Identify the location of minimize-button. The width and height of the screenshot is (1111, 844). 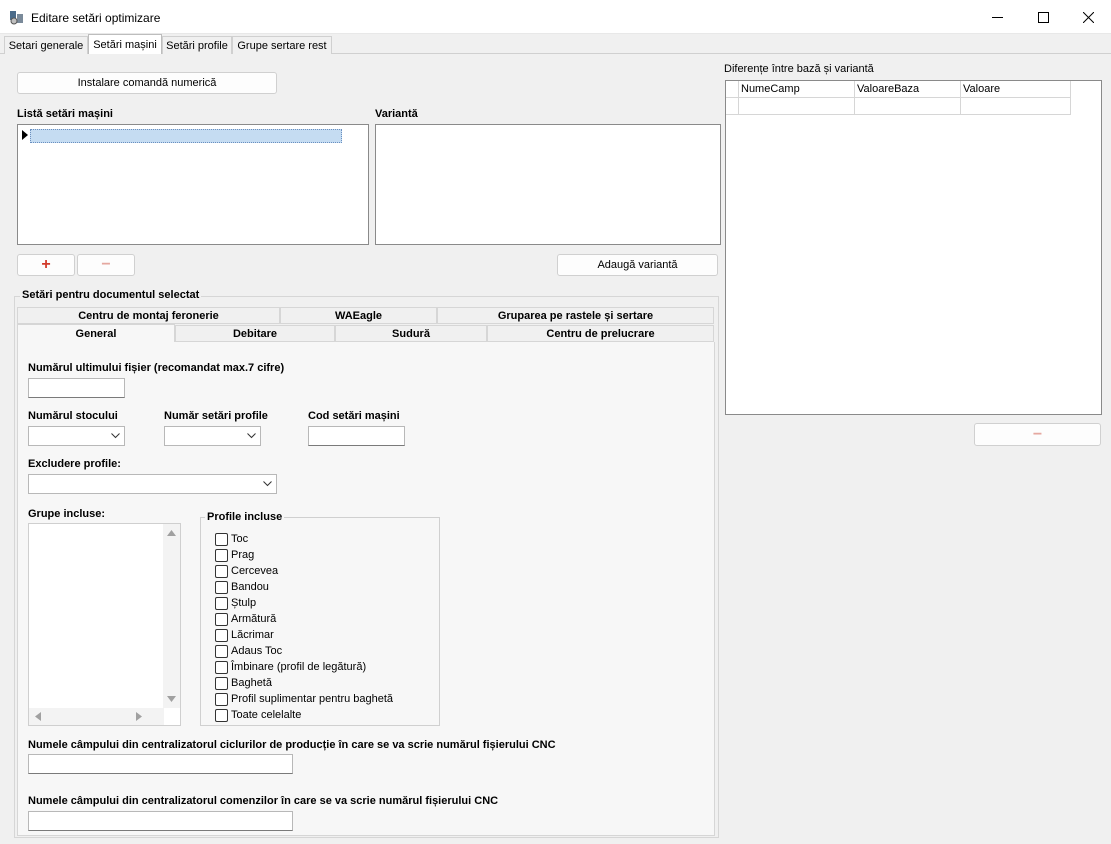
(997, 17).